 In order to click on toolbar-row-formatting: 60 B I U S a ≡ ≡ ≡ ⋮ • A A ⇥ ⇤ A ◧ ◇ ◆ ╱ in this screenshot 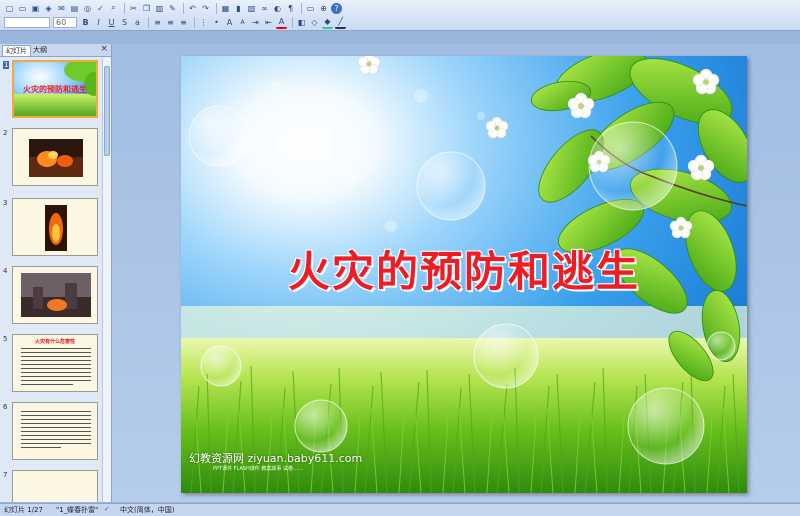, I will do `click(176, 22)`.